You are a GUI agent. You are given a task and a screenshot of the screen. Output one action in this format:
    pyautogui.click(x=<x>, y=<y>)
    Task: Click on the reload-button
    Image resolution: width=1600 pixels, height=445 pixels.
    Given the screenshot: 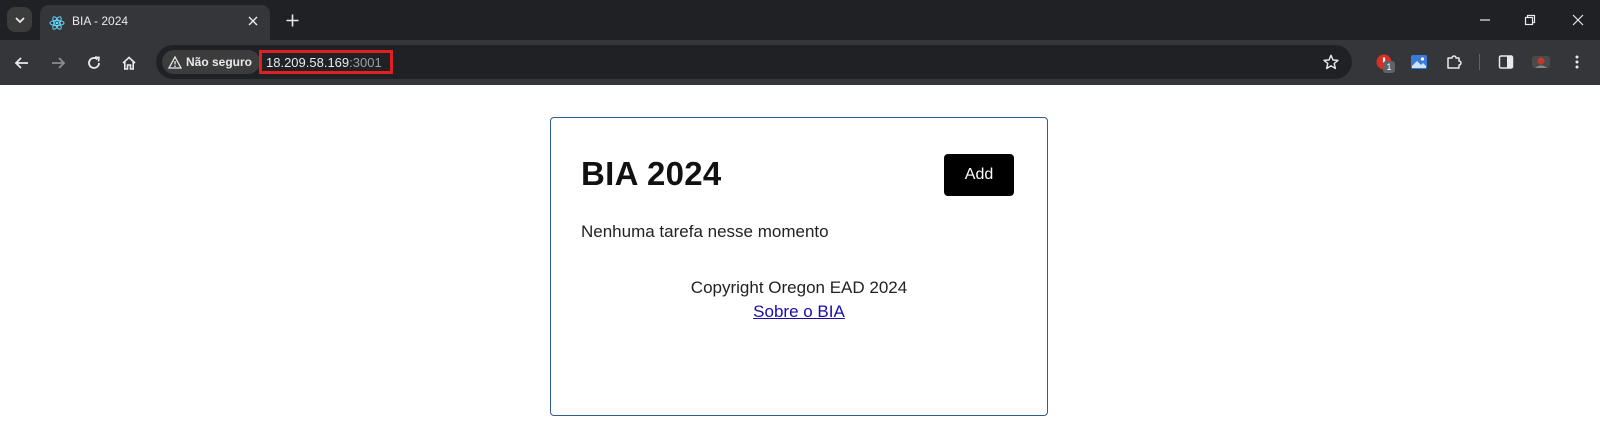 What is the action you would take?
    pyautogui.click(x=94, y=63)
    